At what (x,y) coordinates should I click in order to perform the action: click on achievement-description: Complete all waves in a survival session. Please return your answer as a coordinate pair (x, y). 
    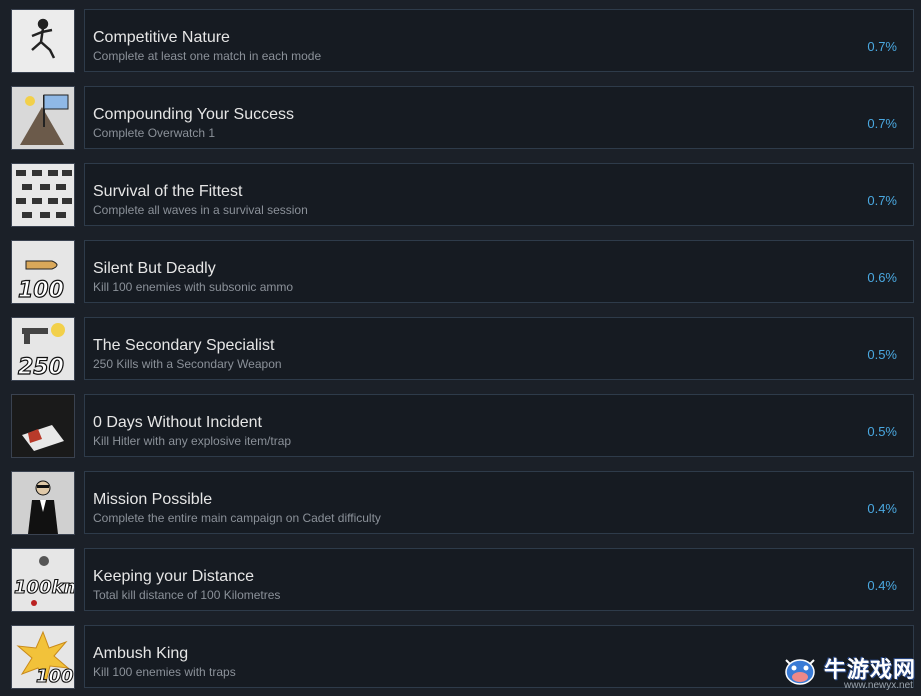
    Looking at the image, I should click on (200, 210).